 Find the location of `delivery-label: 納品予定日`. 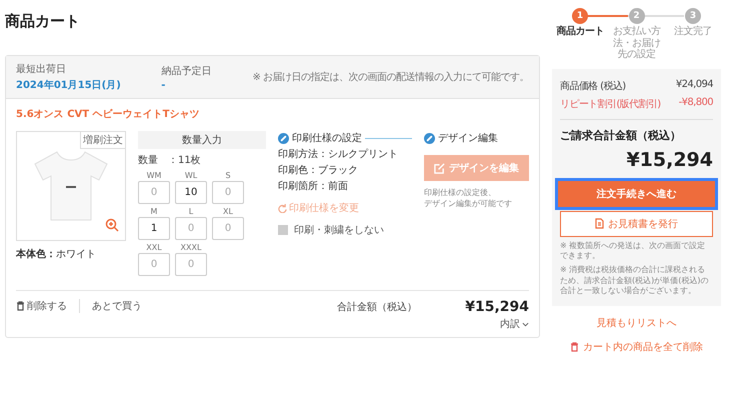

delivery-label: 納品予定日 is located at coordinates (186, 71).